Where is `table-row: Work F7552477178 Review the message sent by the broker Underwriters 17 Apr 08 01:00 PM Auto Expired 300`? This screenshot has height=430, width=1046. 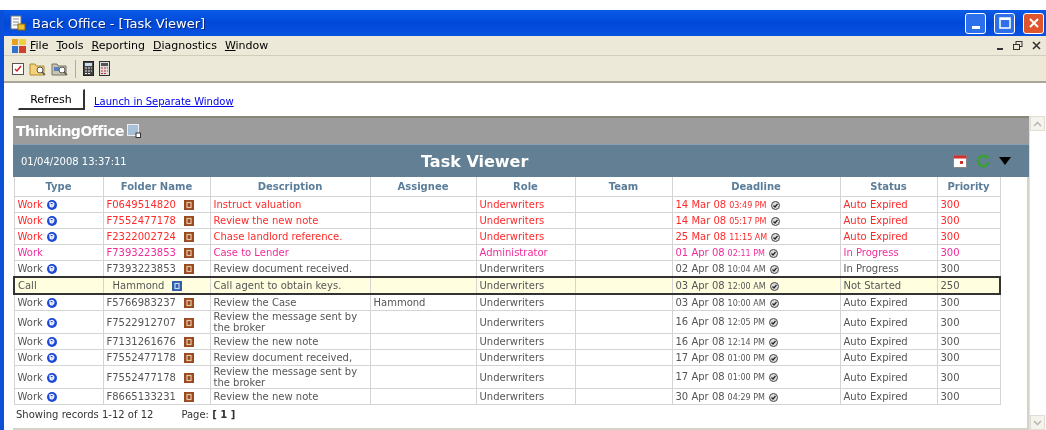 table-row: Work F7552477178 Review the message sent by the broker Underwriters 17 Apr 08 01:00 PM Auto Expired 300 is located at coordinates (507, 377).